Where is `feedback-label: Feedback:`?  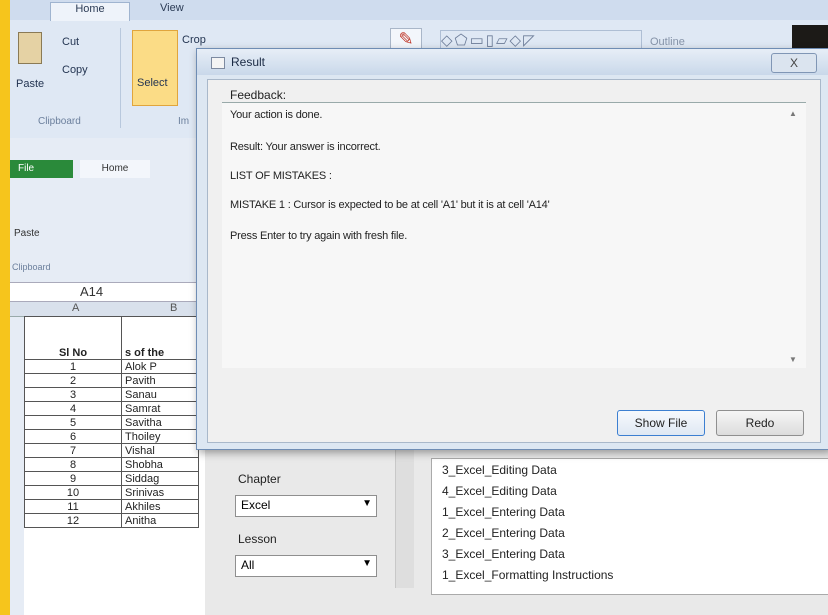
feedback-label: Feedback: is located at coordinates (258, 95).